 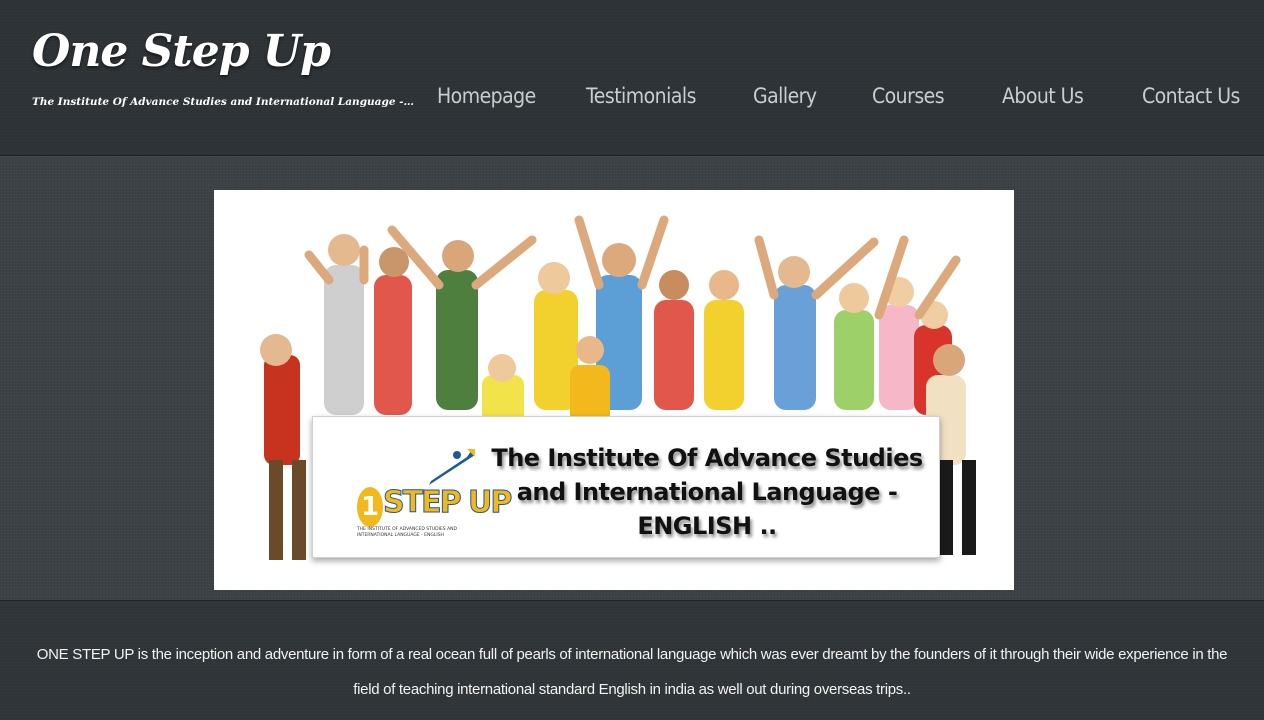 What do you see at coordinates (785, 96) in the screenshot?
I see `nav-item-gallery: Gallery` at bounding box center [785, 96].